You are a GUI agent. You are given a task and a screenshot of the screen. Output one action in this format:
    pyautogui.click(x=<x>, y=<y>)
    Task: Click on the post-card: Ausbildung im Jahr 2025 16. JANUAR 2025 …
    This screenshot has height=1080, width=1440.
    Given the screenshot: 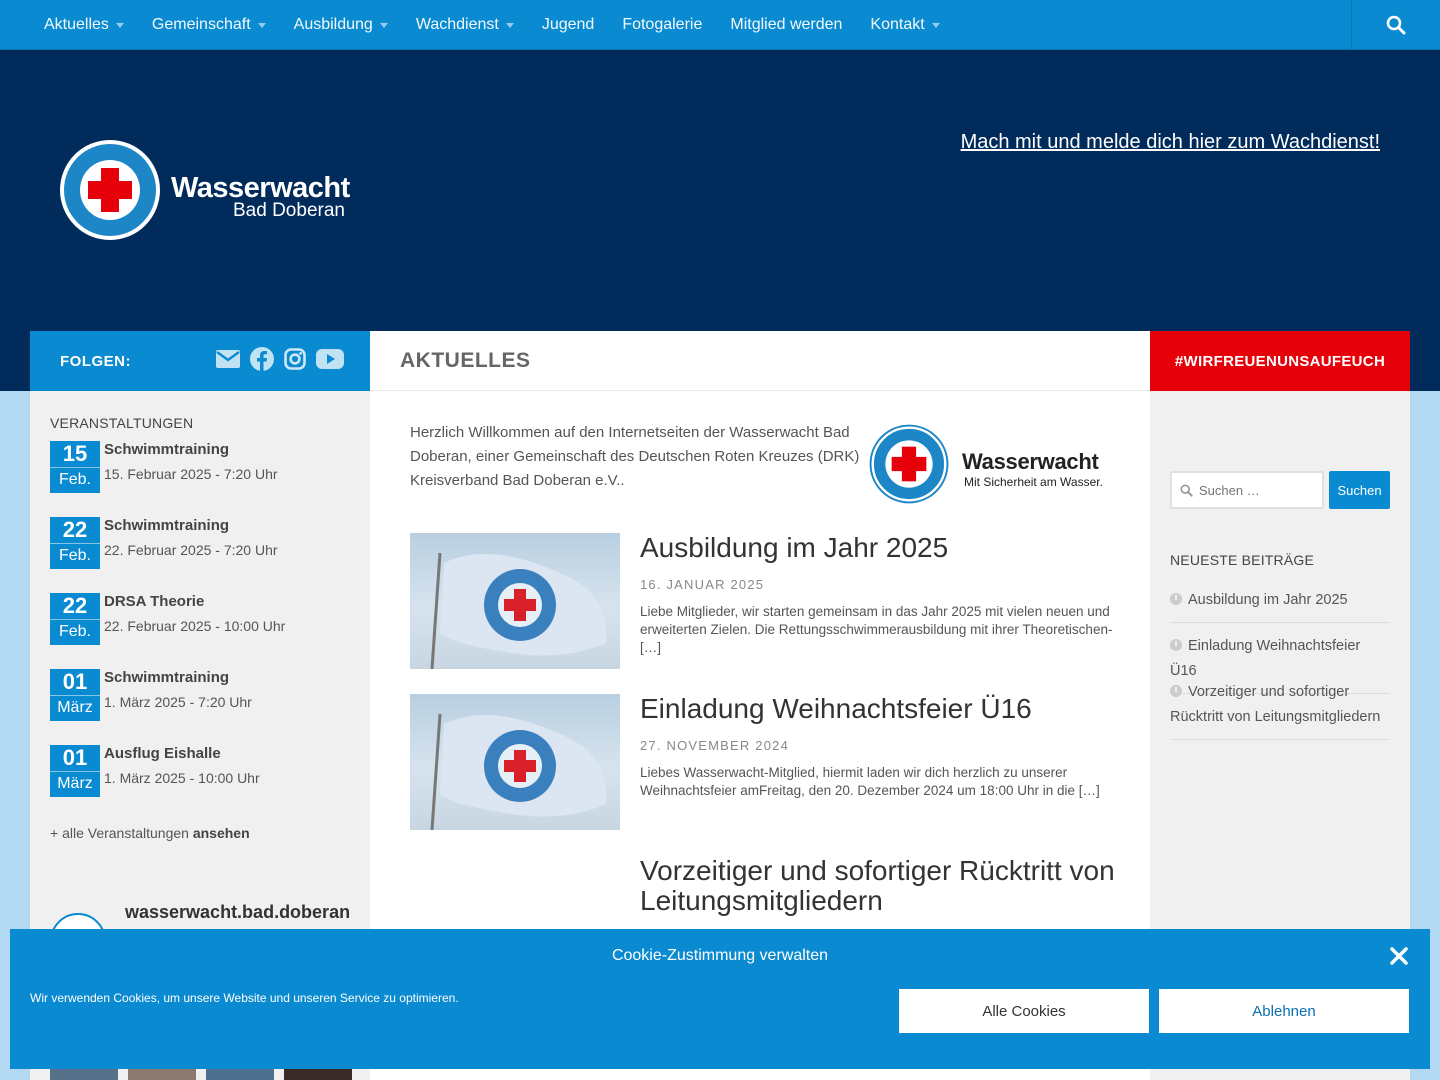 What is the action you would take?
    pyautogui.click(x=765, y=603)
    